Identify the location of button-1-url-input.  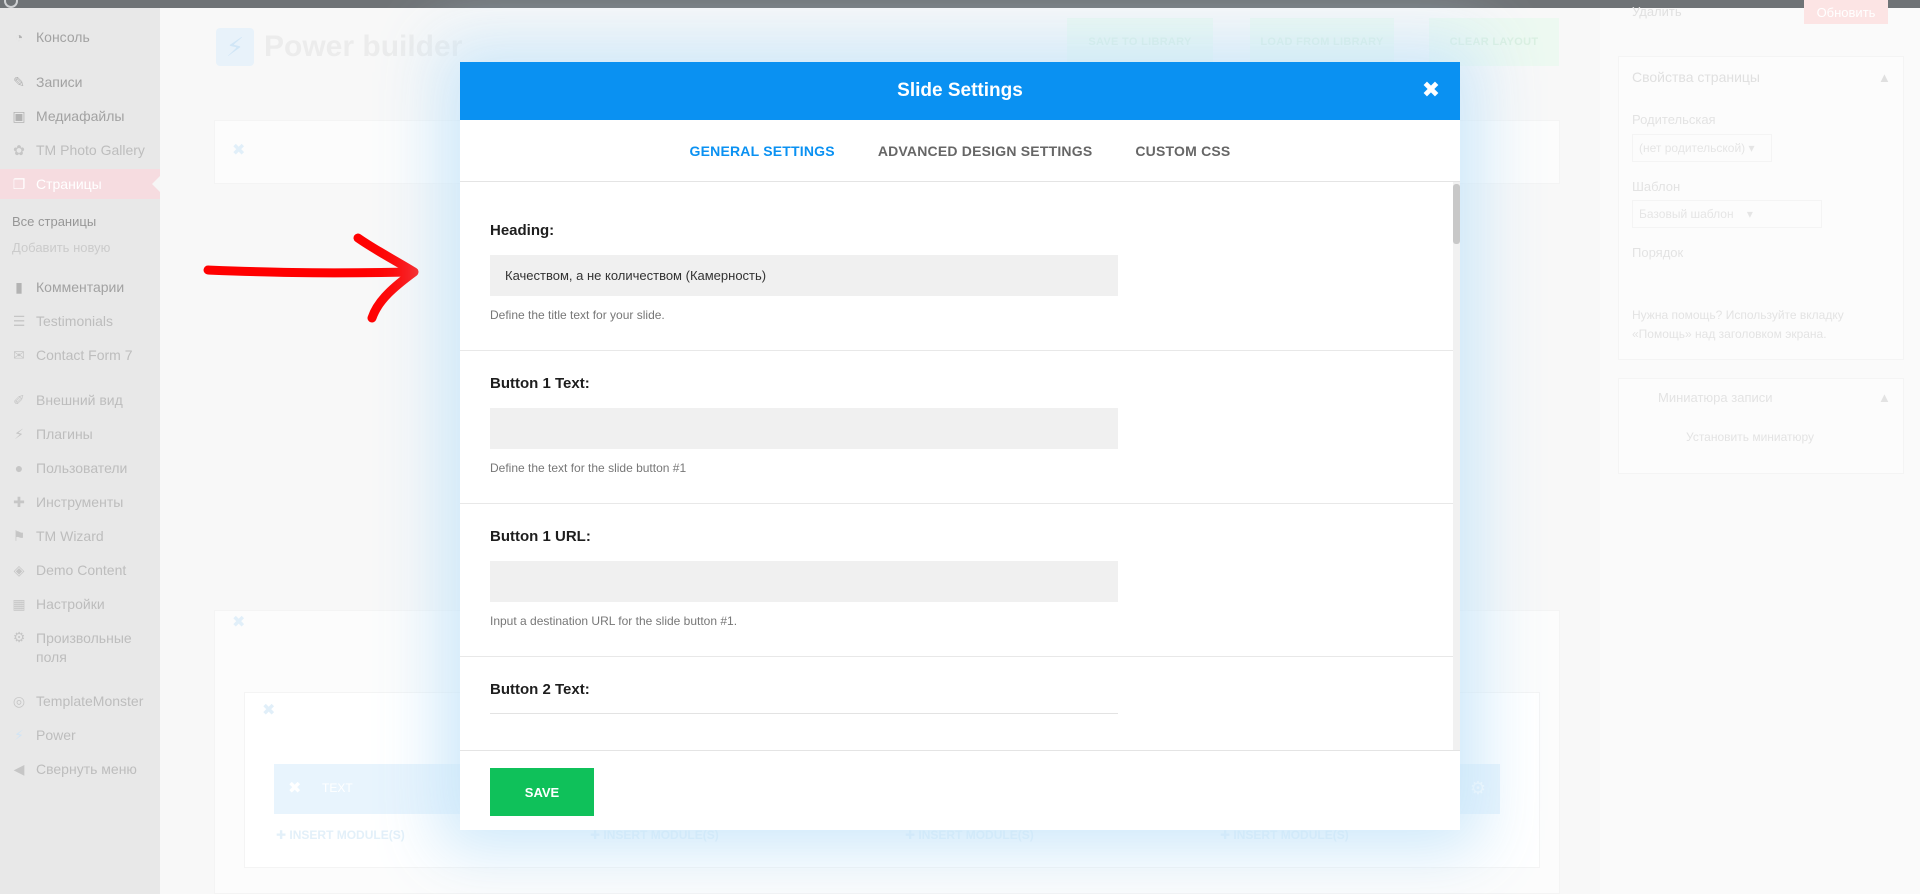
(804, 581).